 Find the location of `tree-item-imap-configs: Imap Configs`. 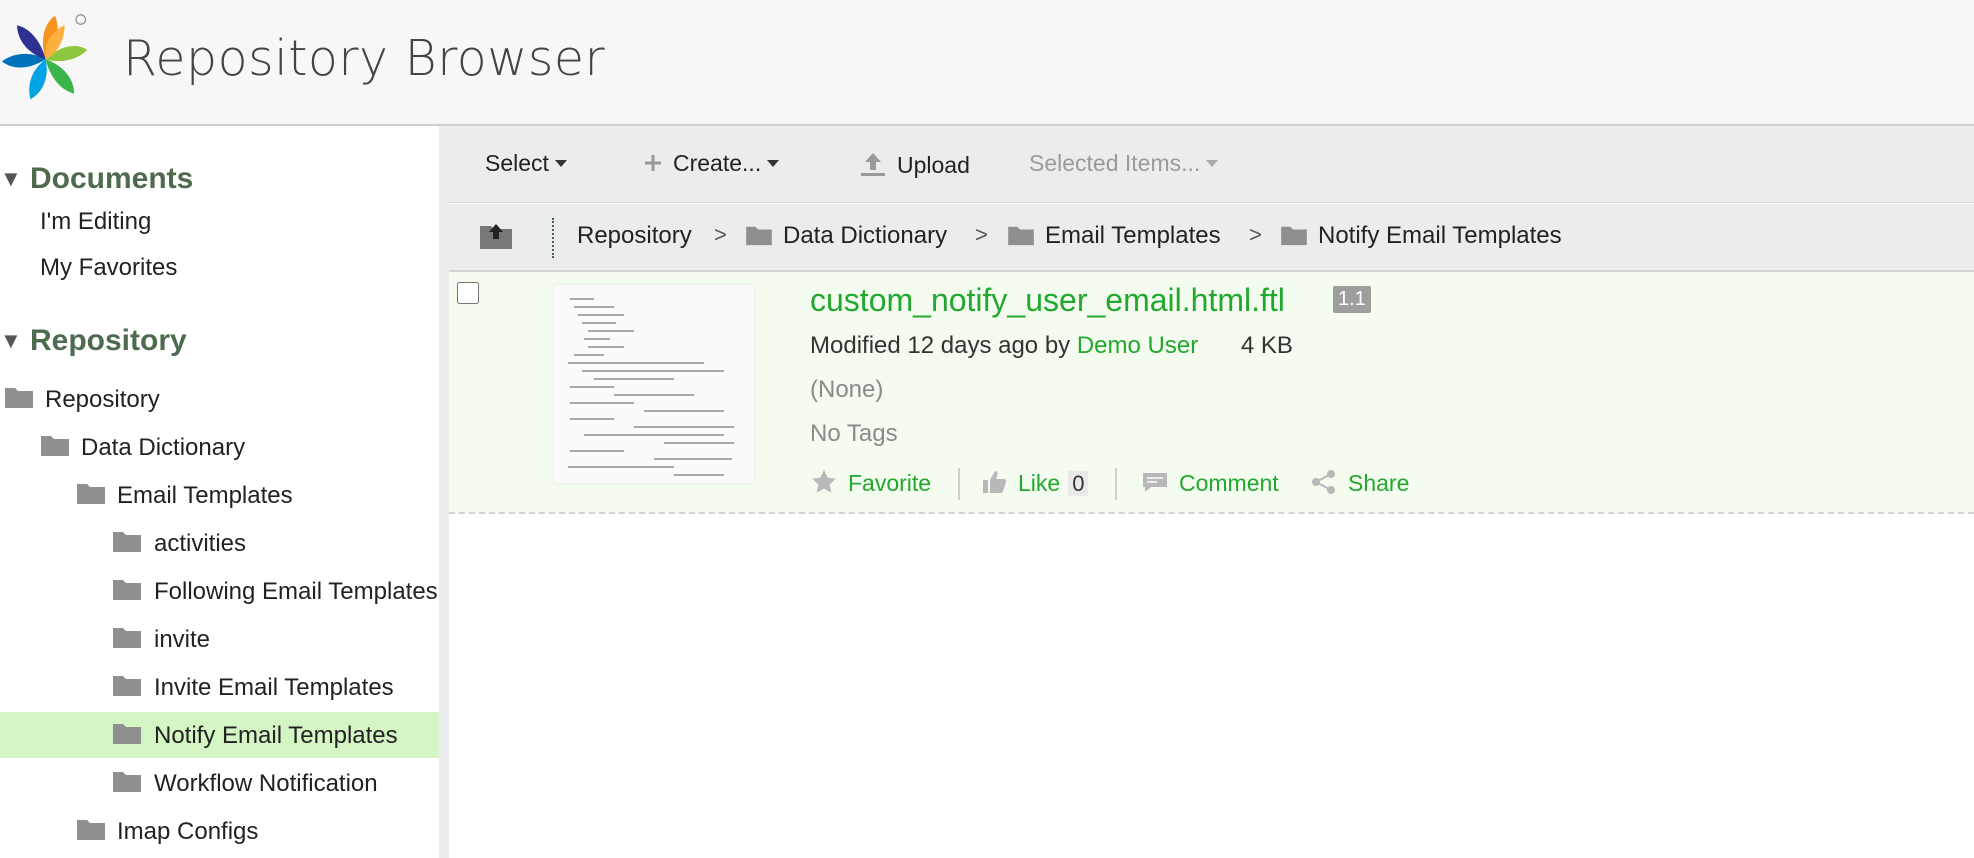

tree-item-imap-configs: Imap Configs is located at coordinates (219, 831).